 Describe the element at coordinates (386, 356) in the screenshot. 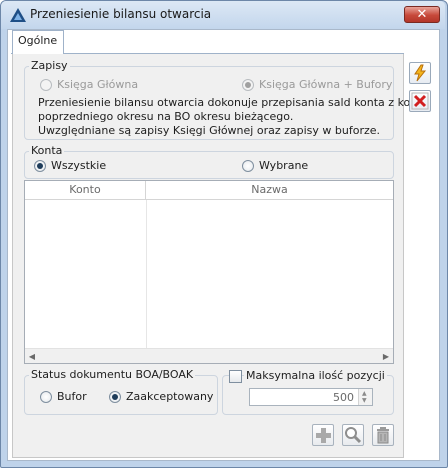

I see `scroll-right-icon: ▶` at that location.